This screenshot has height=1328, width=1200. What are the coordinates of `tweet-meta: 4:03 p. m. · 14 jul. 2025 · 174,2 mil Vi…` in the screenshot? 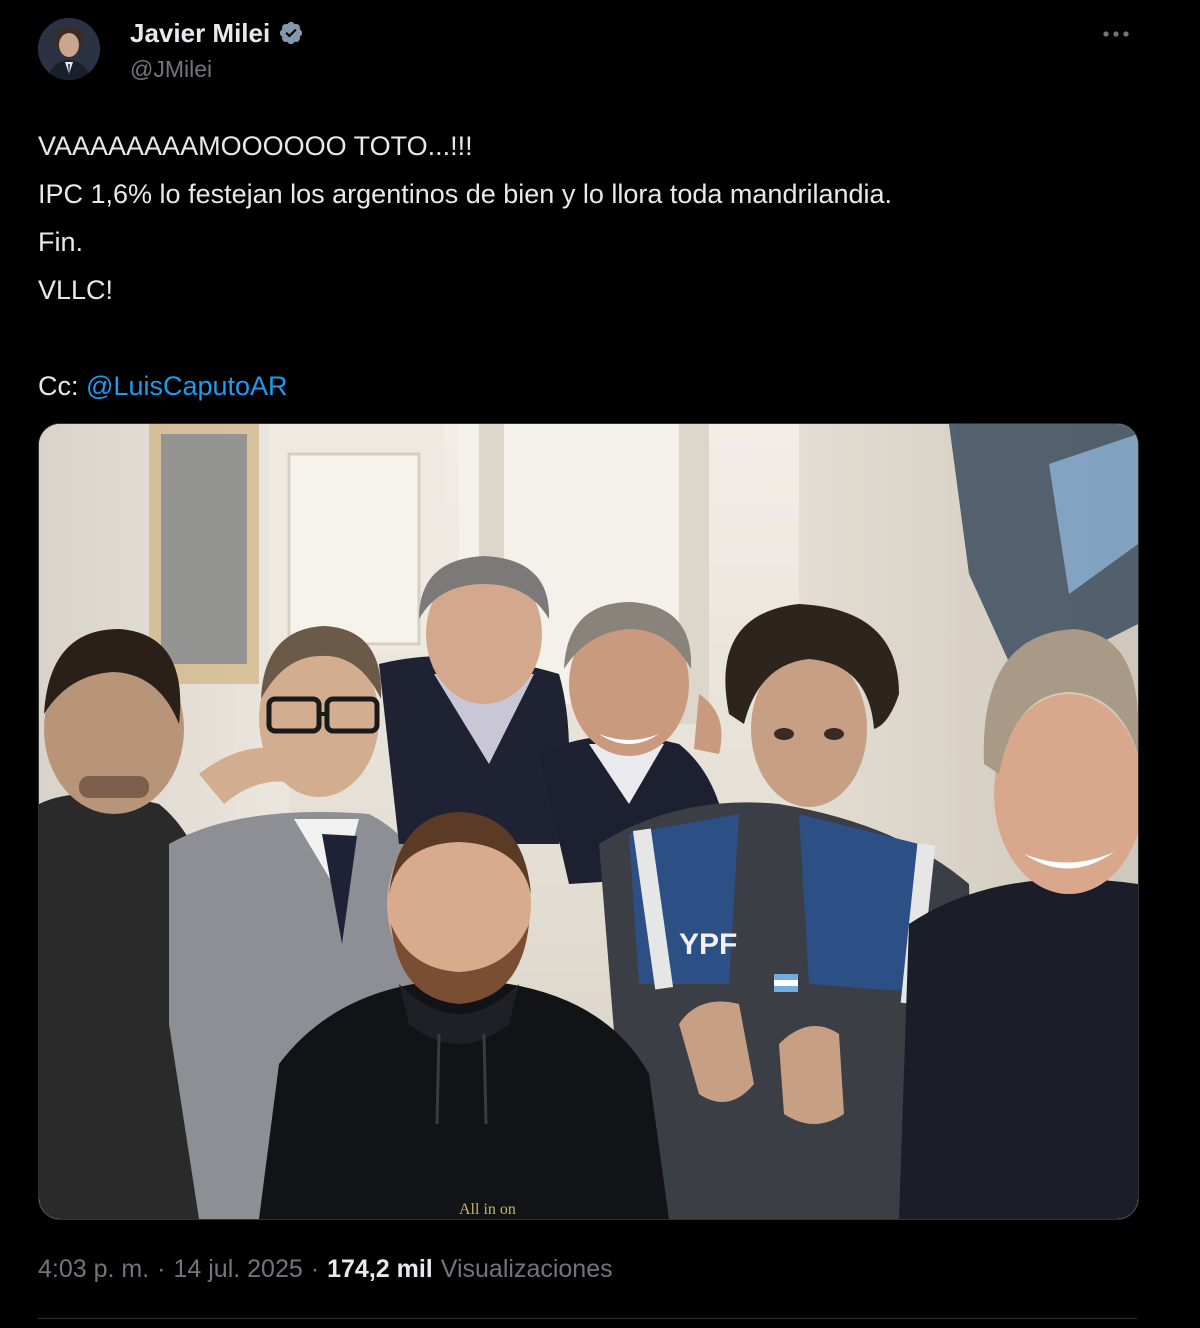 It's located at (325, 1269).